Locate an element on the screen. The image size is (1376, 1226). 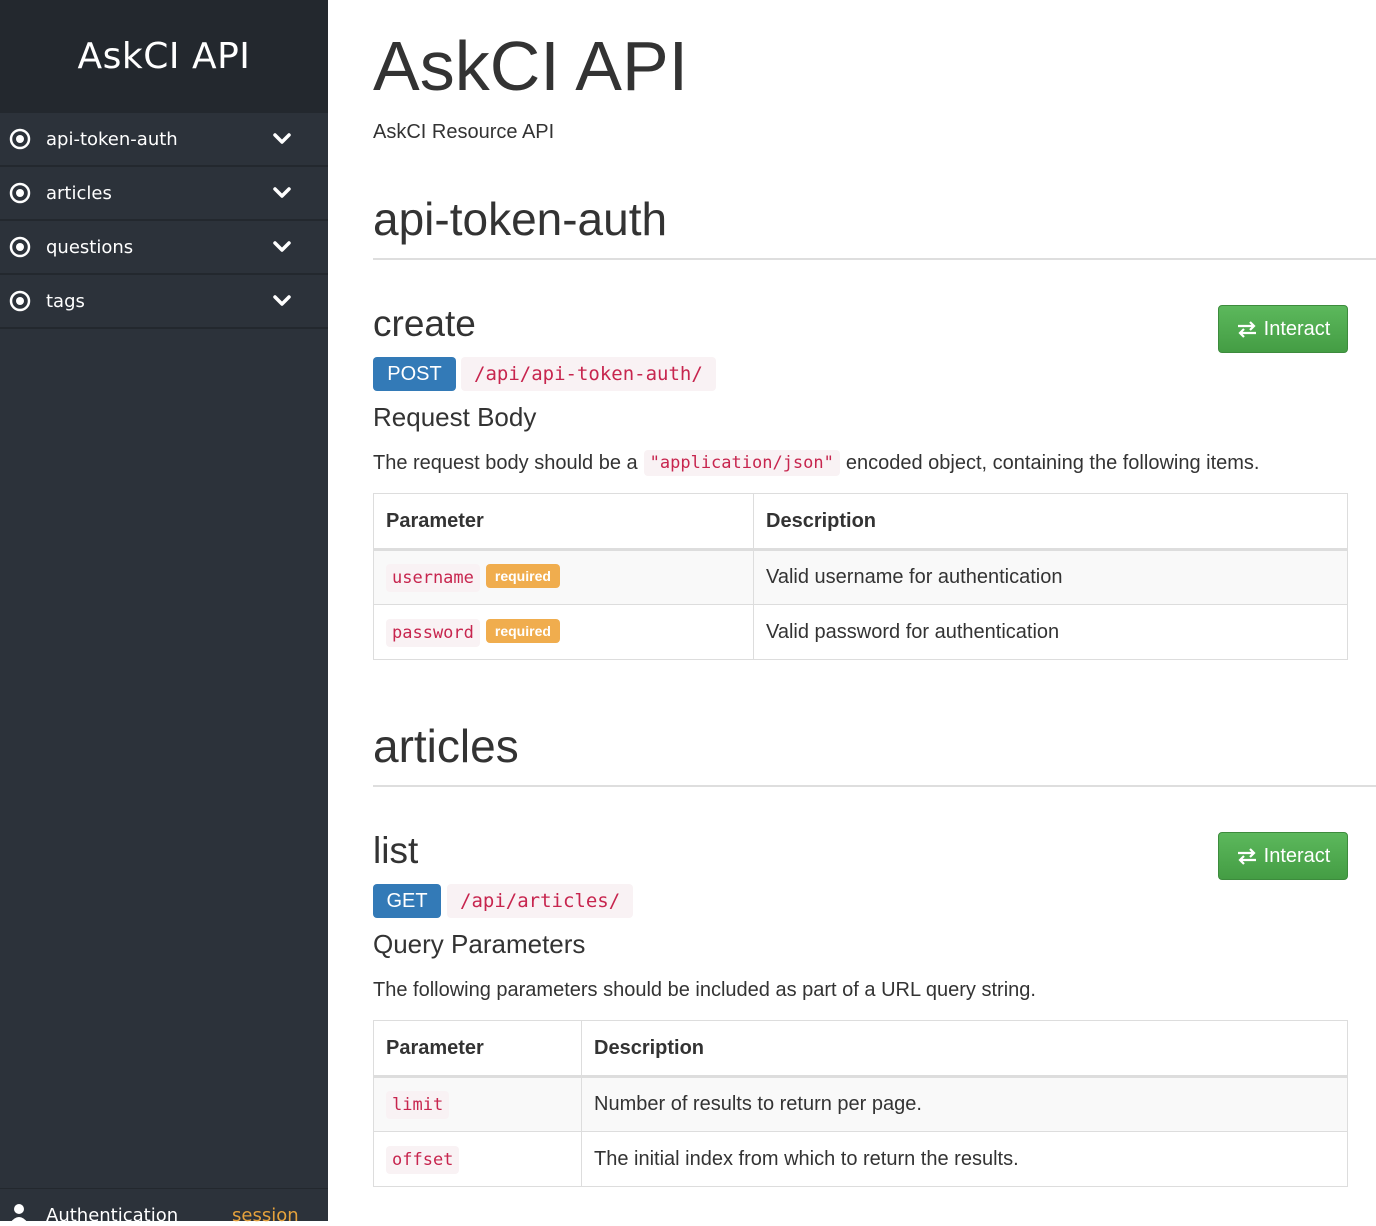
sidebar-item-label: api-token-auth is located at coordinates (112, 139).